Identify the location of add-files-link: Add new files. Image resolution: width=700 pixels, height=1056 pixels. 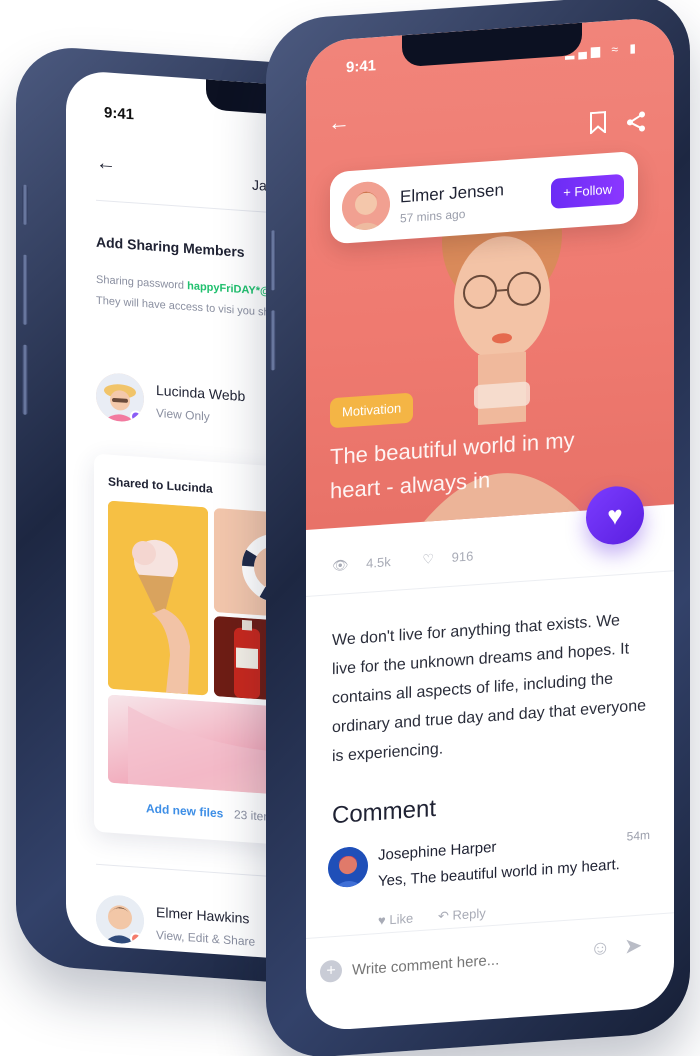
(184, 810).